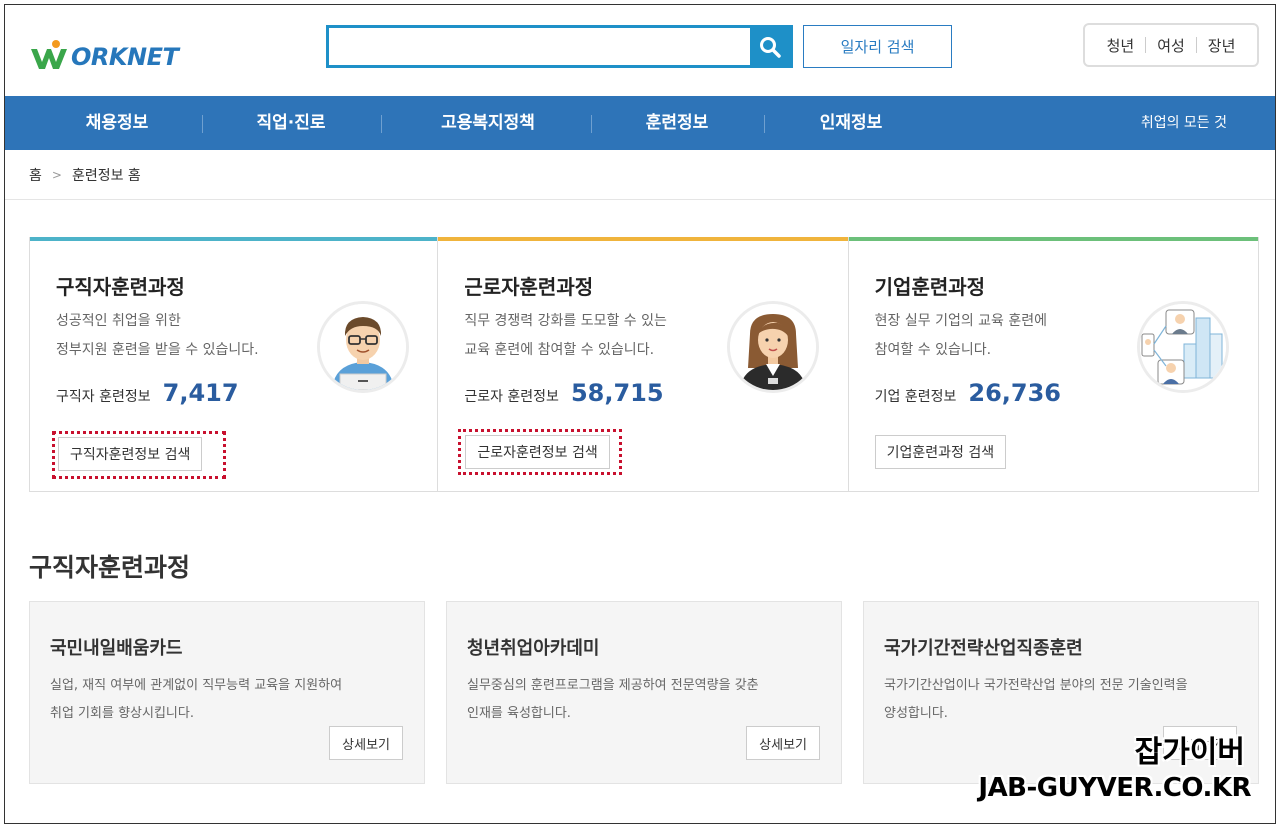 The width and height of the screenshot is (1280, 828). Describe the element at coordinates (563, 393) in the screenshot. I see `card-count: 근로자 훈련정보 58,715` at that location.